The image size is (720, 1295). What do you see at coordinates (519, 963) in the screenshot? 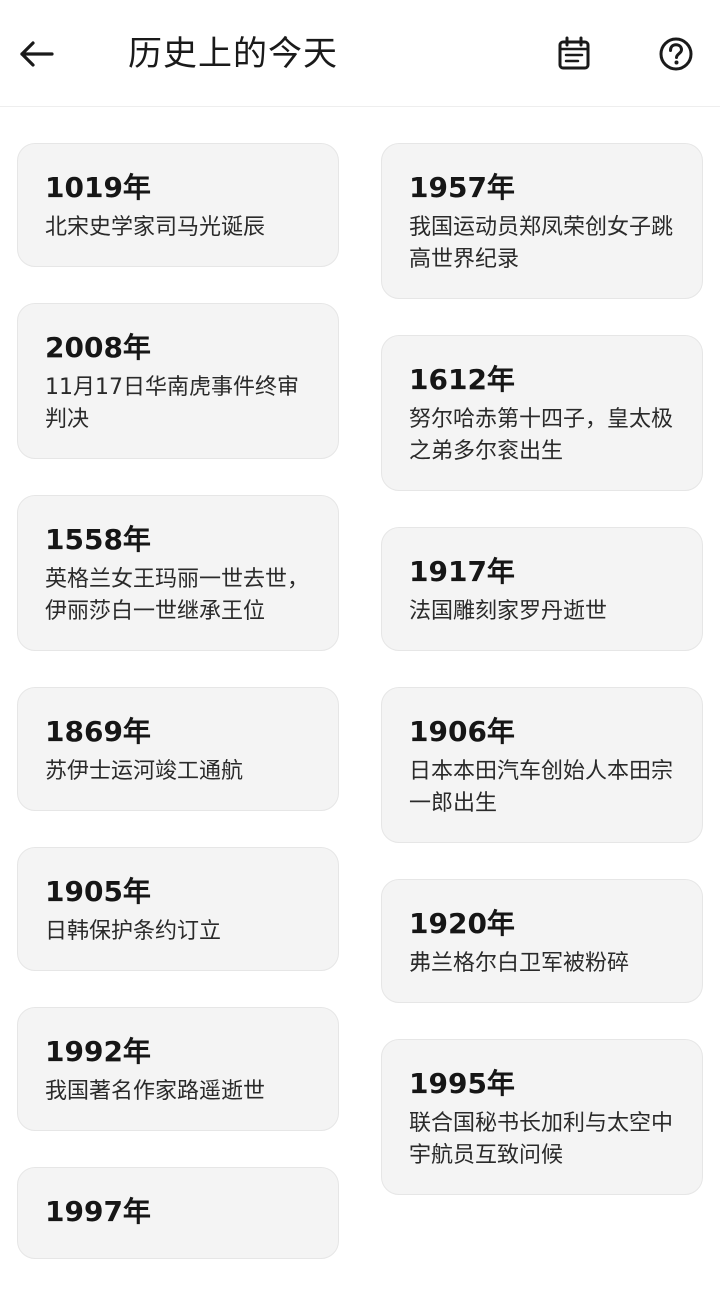
I see `event-description: 弗兰格尔白卫军被粉碎` at bounding box center [519, 963].